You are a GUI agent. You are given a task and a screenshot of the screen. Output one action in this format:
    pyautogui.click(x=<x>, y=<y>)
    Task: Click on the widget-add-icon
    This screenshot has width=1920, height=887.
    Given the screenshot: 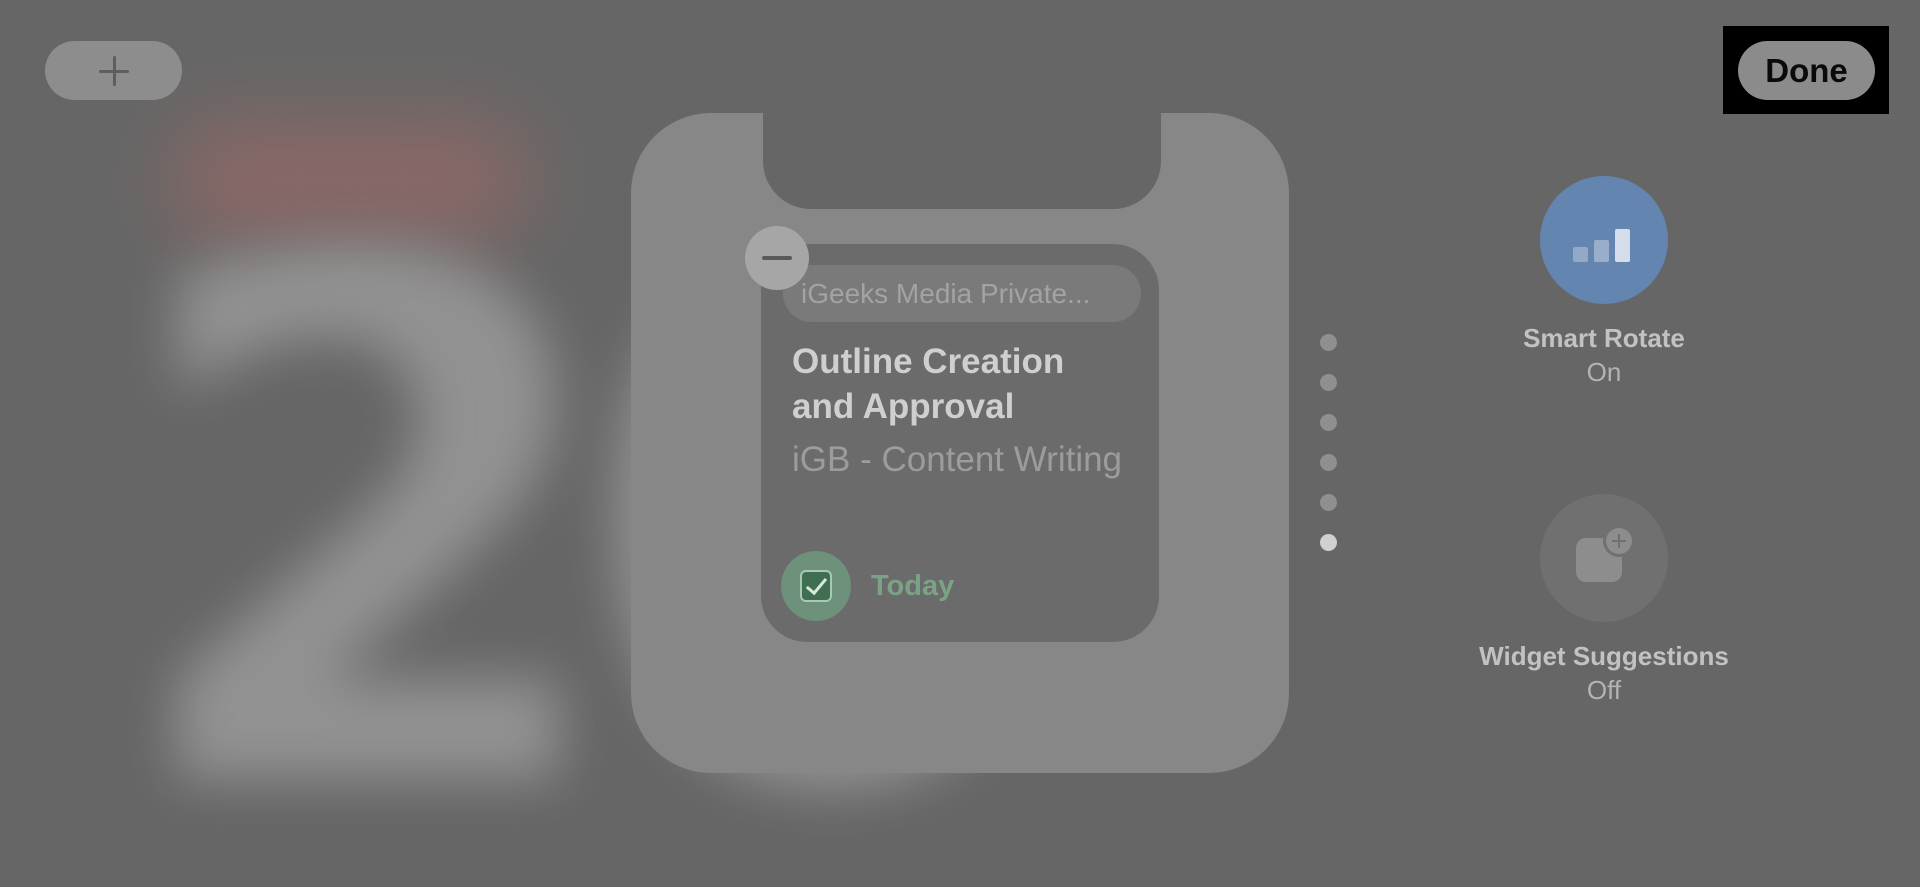 What is the action you would take?
    pyautogui.click(x=1605, y=557)
    